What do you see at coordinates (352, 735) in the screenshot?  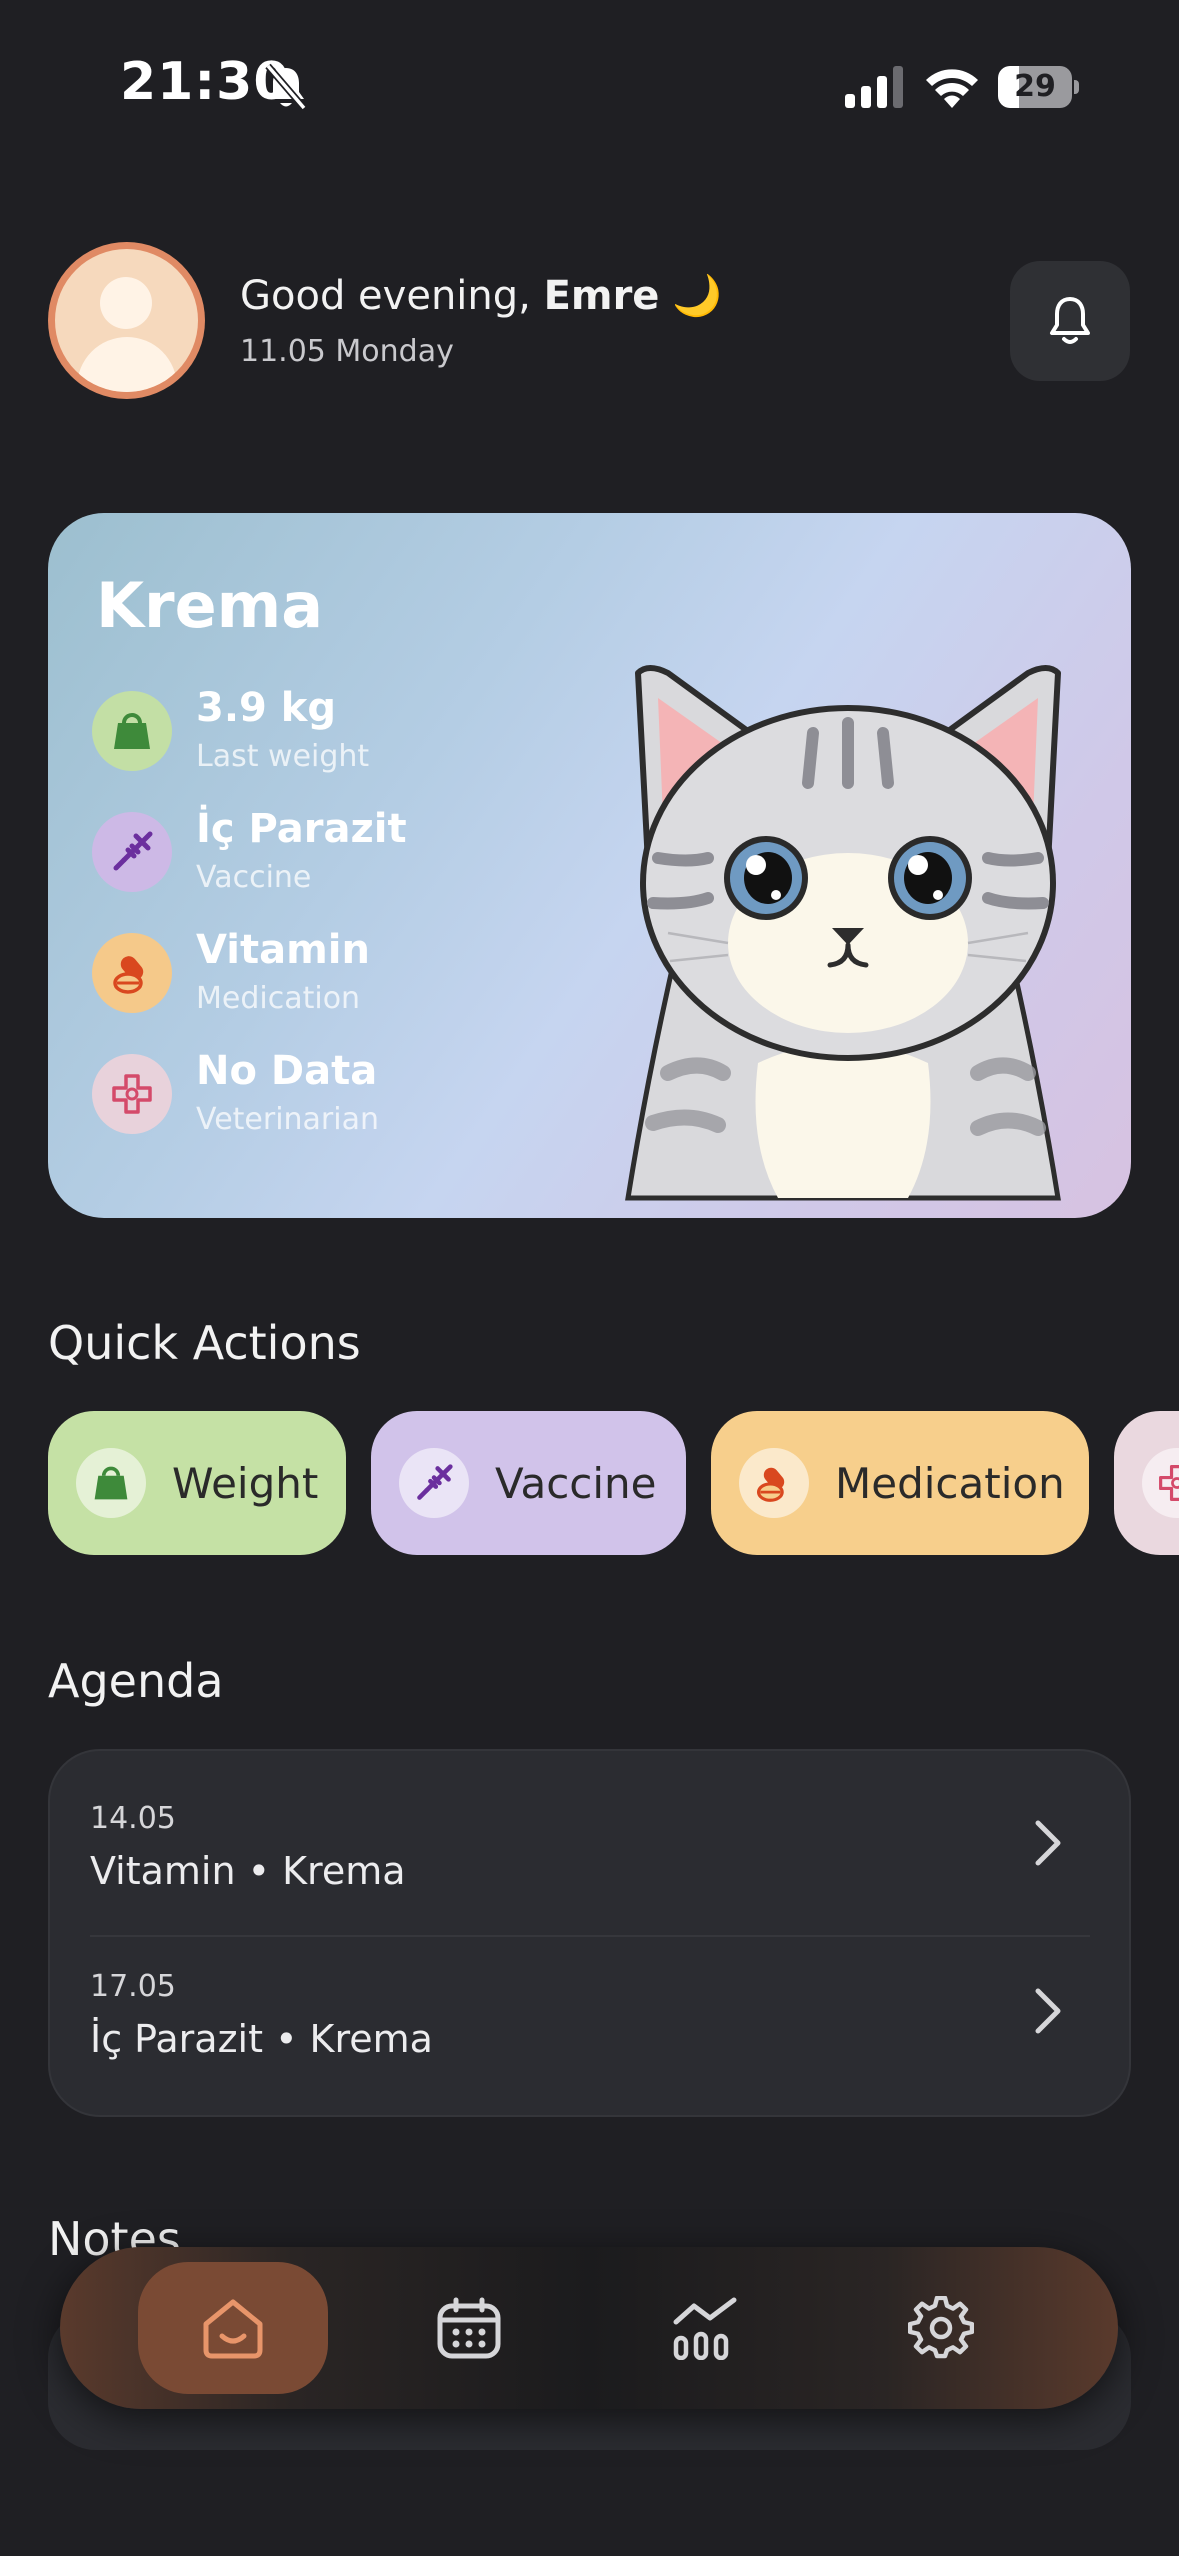 I see `stat-weight: 3.9 kg Last weight` at bounding box center [352, 735].